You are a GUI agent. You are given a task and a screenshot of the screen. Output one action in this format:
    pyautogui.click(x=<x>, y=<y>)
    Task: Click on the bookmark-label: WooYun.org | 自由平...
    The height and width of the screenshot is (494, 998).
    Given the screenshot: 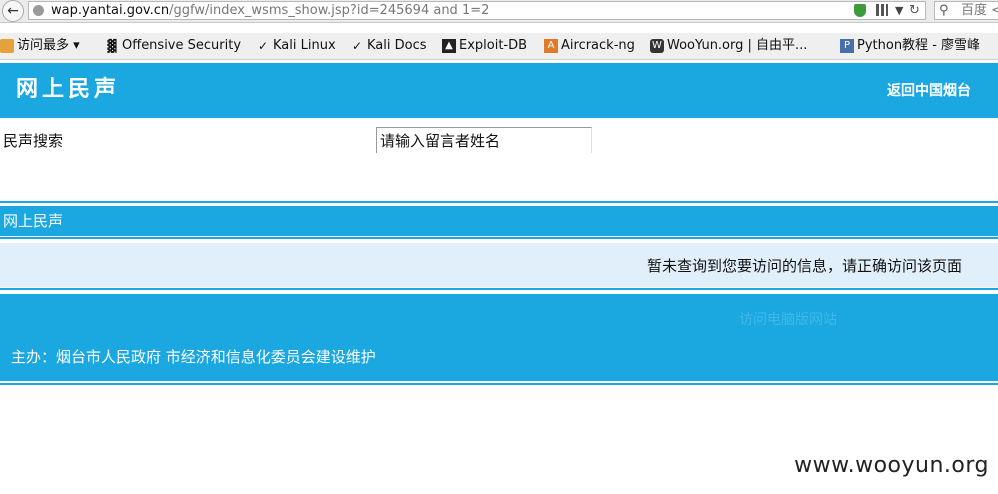 What is the action you would take?
    pyautogui.click(x=737, y=45)
    